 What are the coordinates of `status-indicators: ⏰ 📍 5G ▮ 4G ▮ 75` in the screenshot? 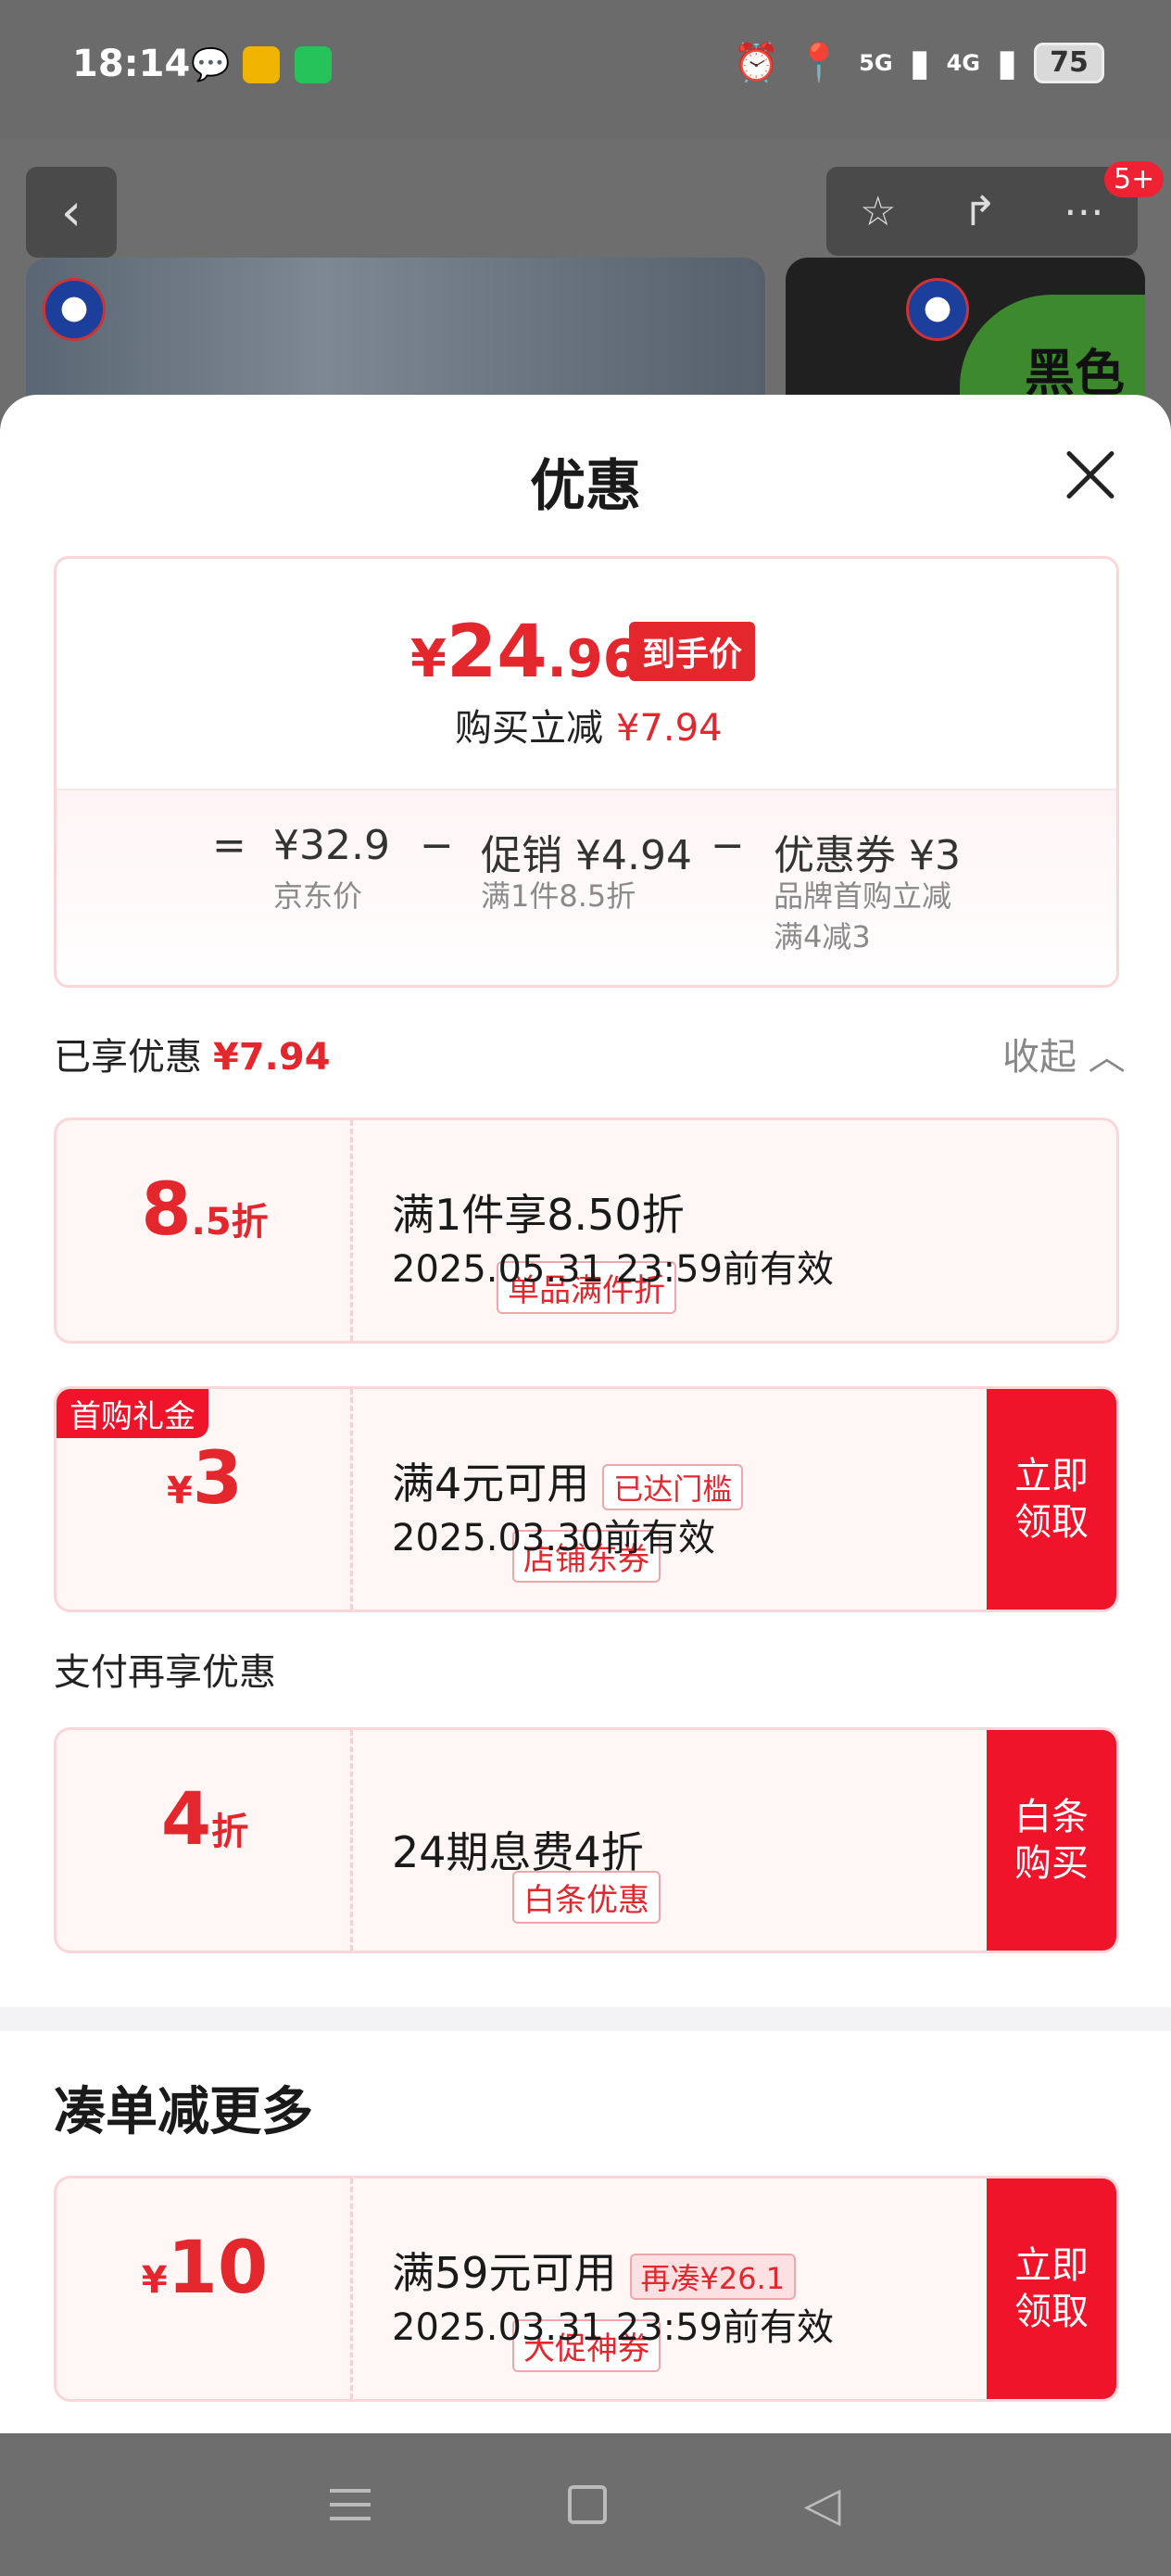 It's located at (919, 63).